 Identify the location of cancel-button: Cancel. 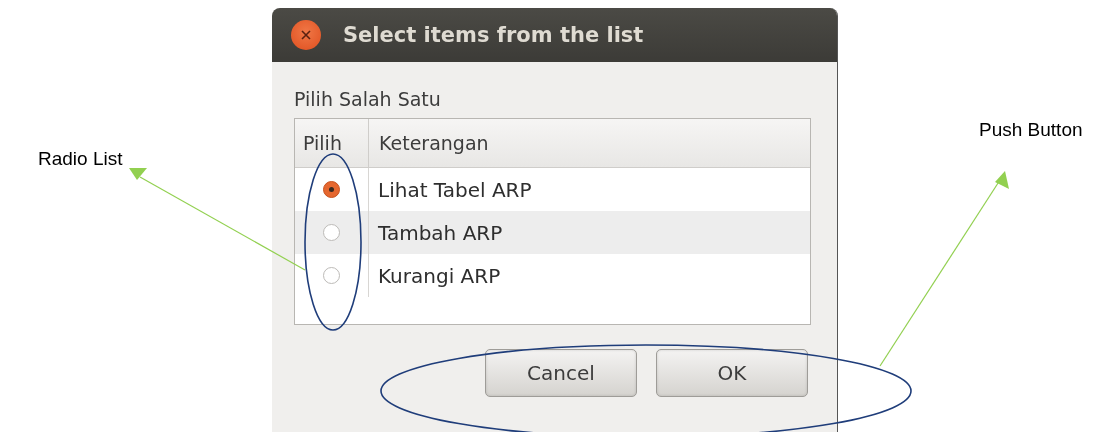
(561, 373).